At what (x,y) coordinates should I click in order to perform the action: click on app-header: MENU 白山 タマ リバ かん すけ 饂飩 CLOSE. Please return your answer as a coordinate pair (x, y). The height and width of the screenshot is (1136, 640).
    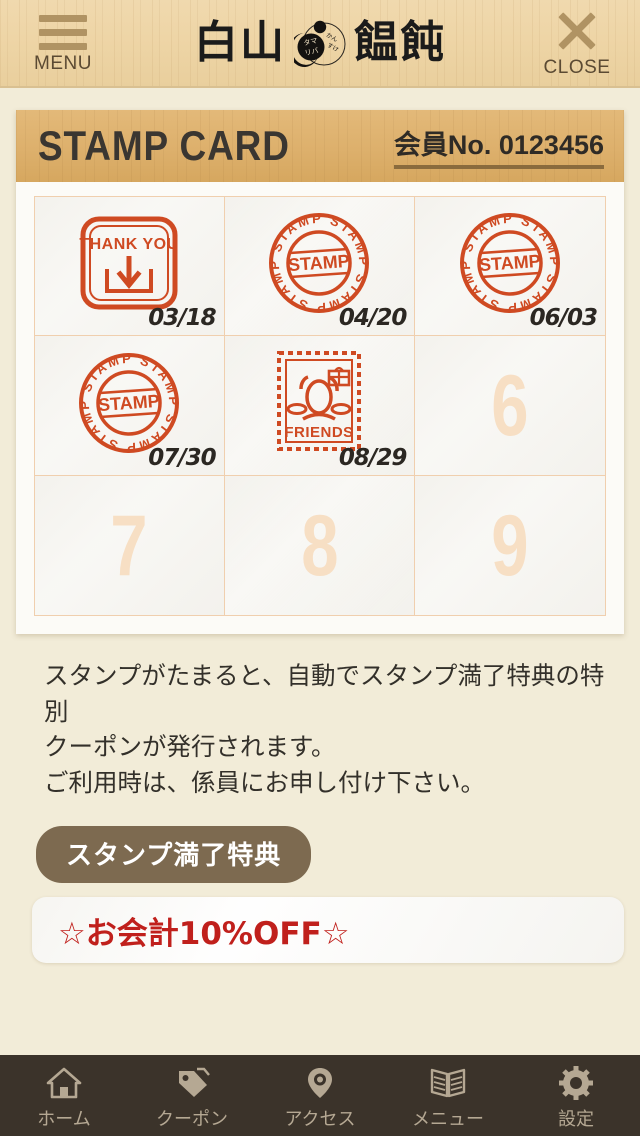
    Looking at the image, I should click on (320, 44).